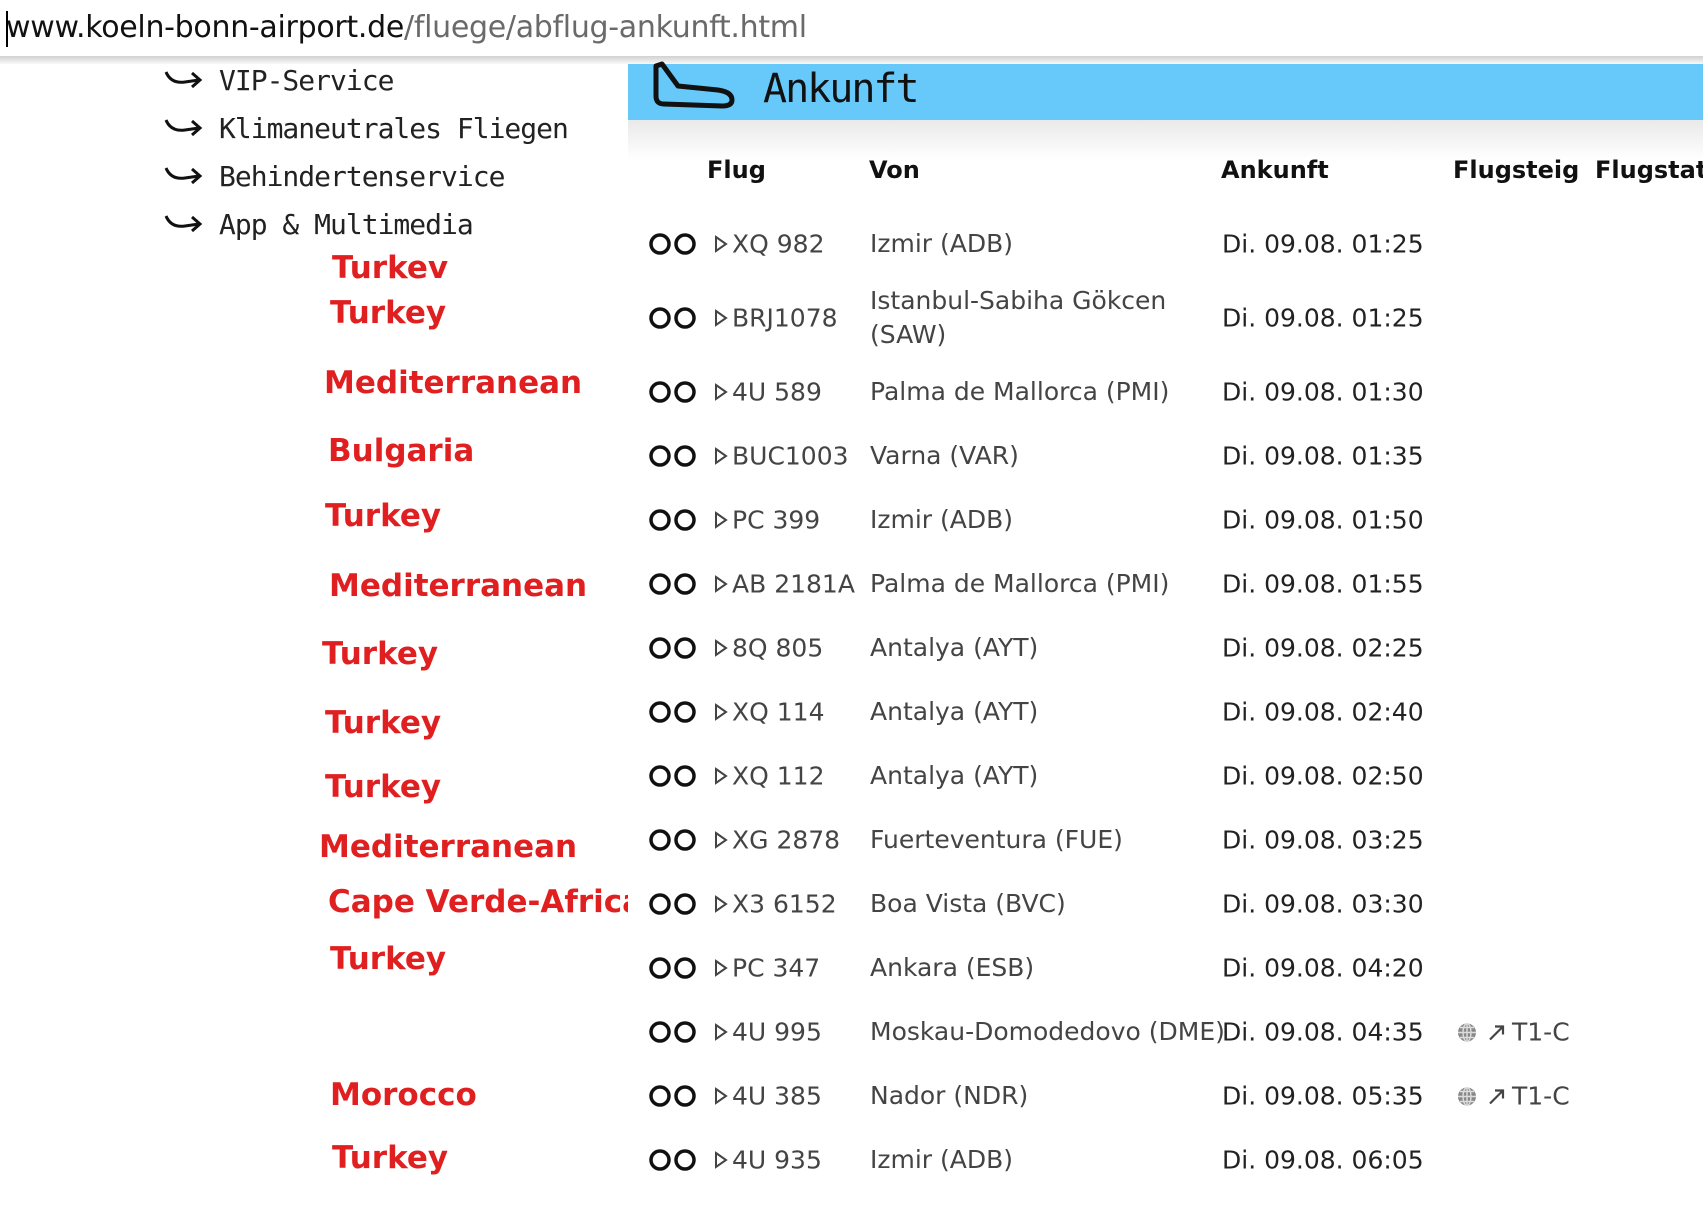  I want to click on column-header-from: Von, so click(894, 170).